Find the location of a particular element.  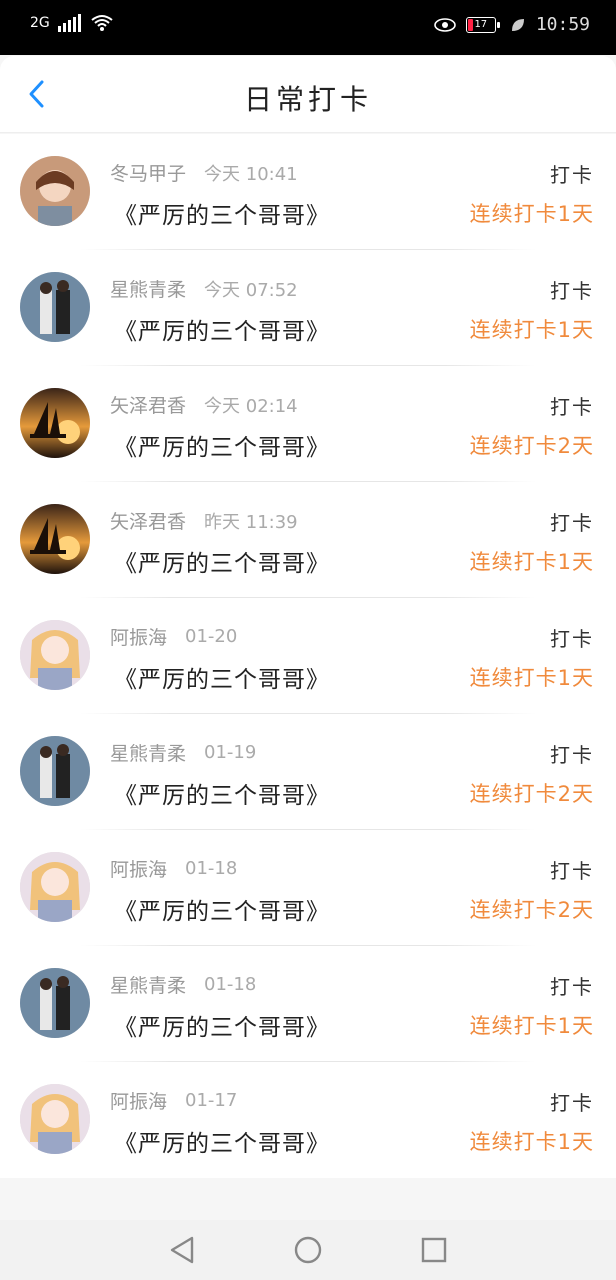

timestamp: 今天 10:41 is located at coordinates (251, 174).